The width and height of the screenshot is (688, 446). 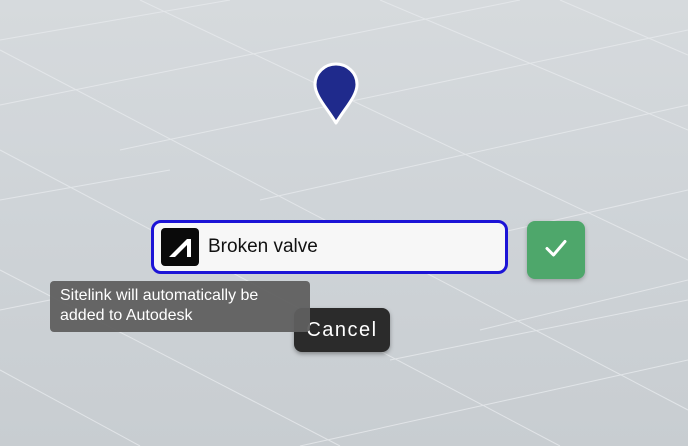 What do you see at coordinates (180, 247) in the screenshot?
I see `autodesk-logo-icon` at bounding box center [180, 247].